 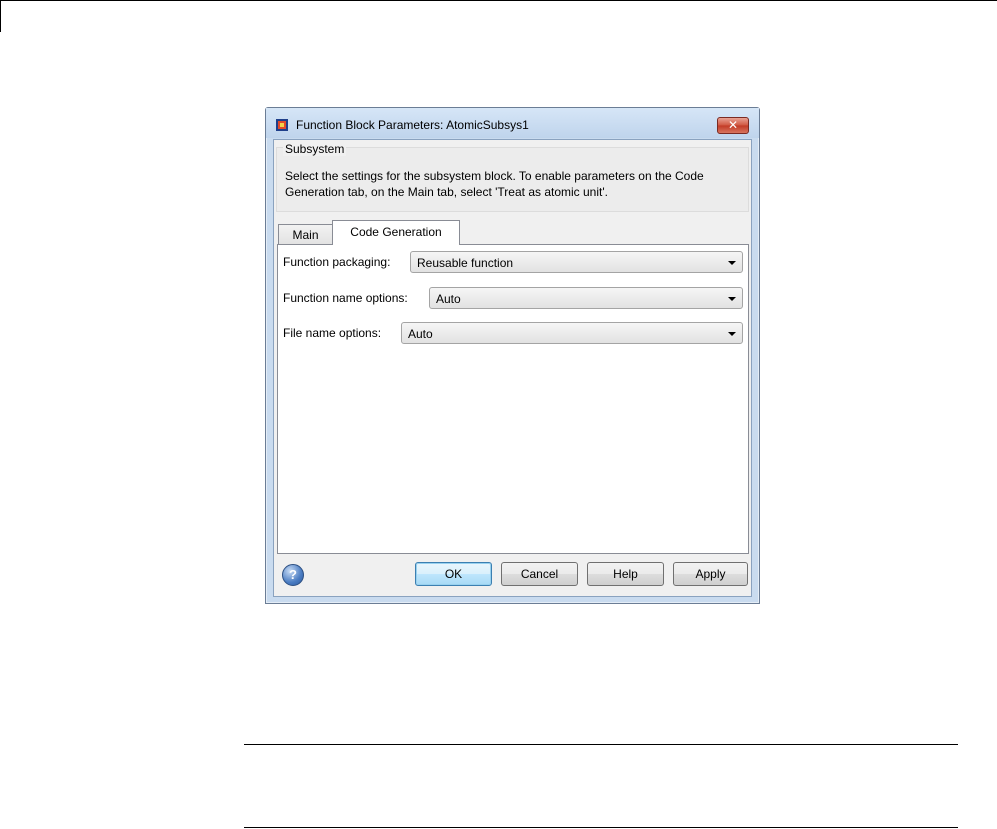 What do you see at coordinates (453, 574) in the screenshot?
I see `ok-button: OK` at bounding box center [453, 574].